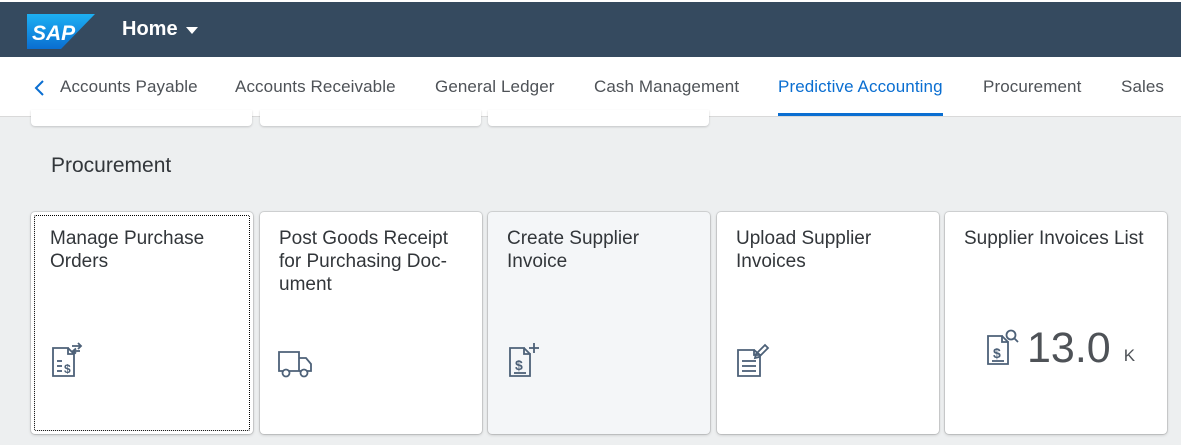 This screenshot has width=1181, height=445. Describe the element at coordinates (1056, 323) in the screenshot. I see `tile-supplier-invoices-list: Supplier Invoices List $ 13.0 K` at that location.